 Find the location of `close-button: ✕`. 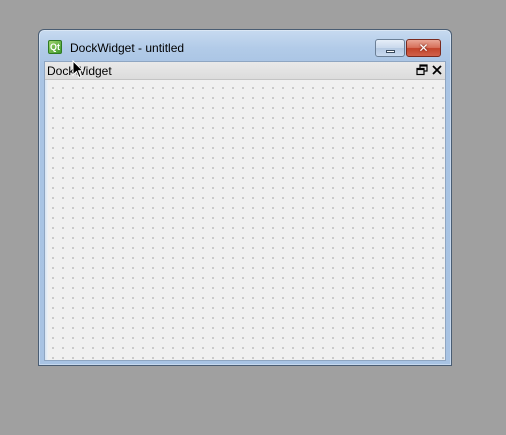

close-button: ✕ is located at coordinates (423, 48).